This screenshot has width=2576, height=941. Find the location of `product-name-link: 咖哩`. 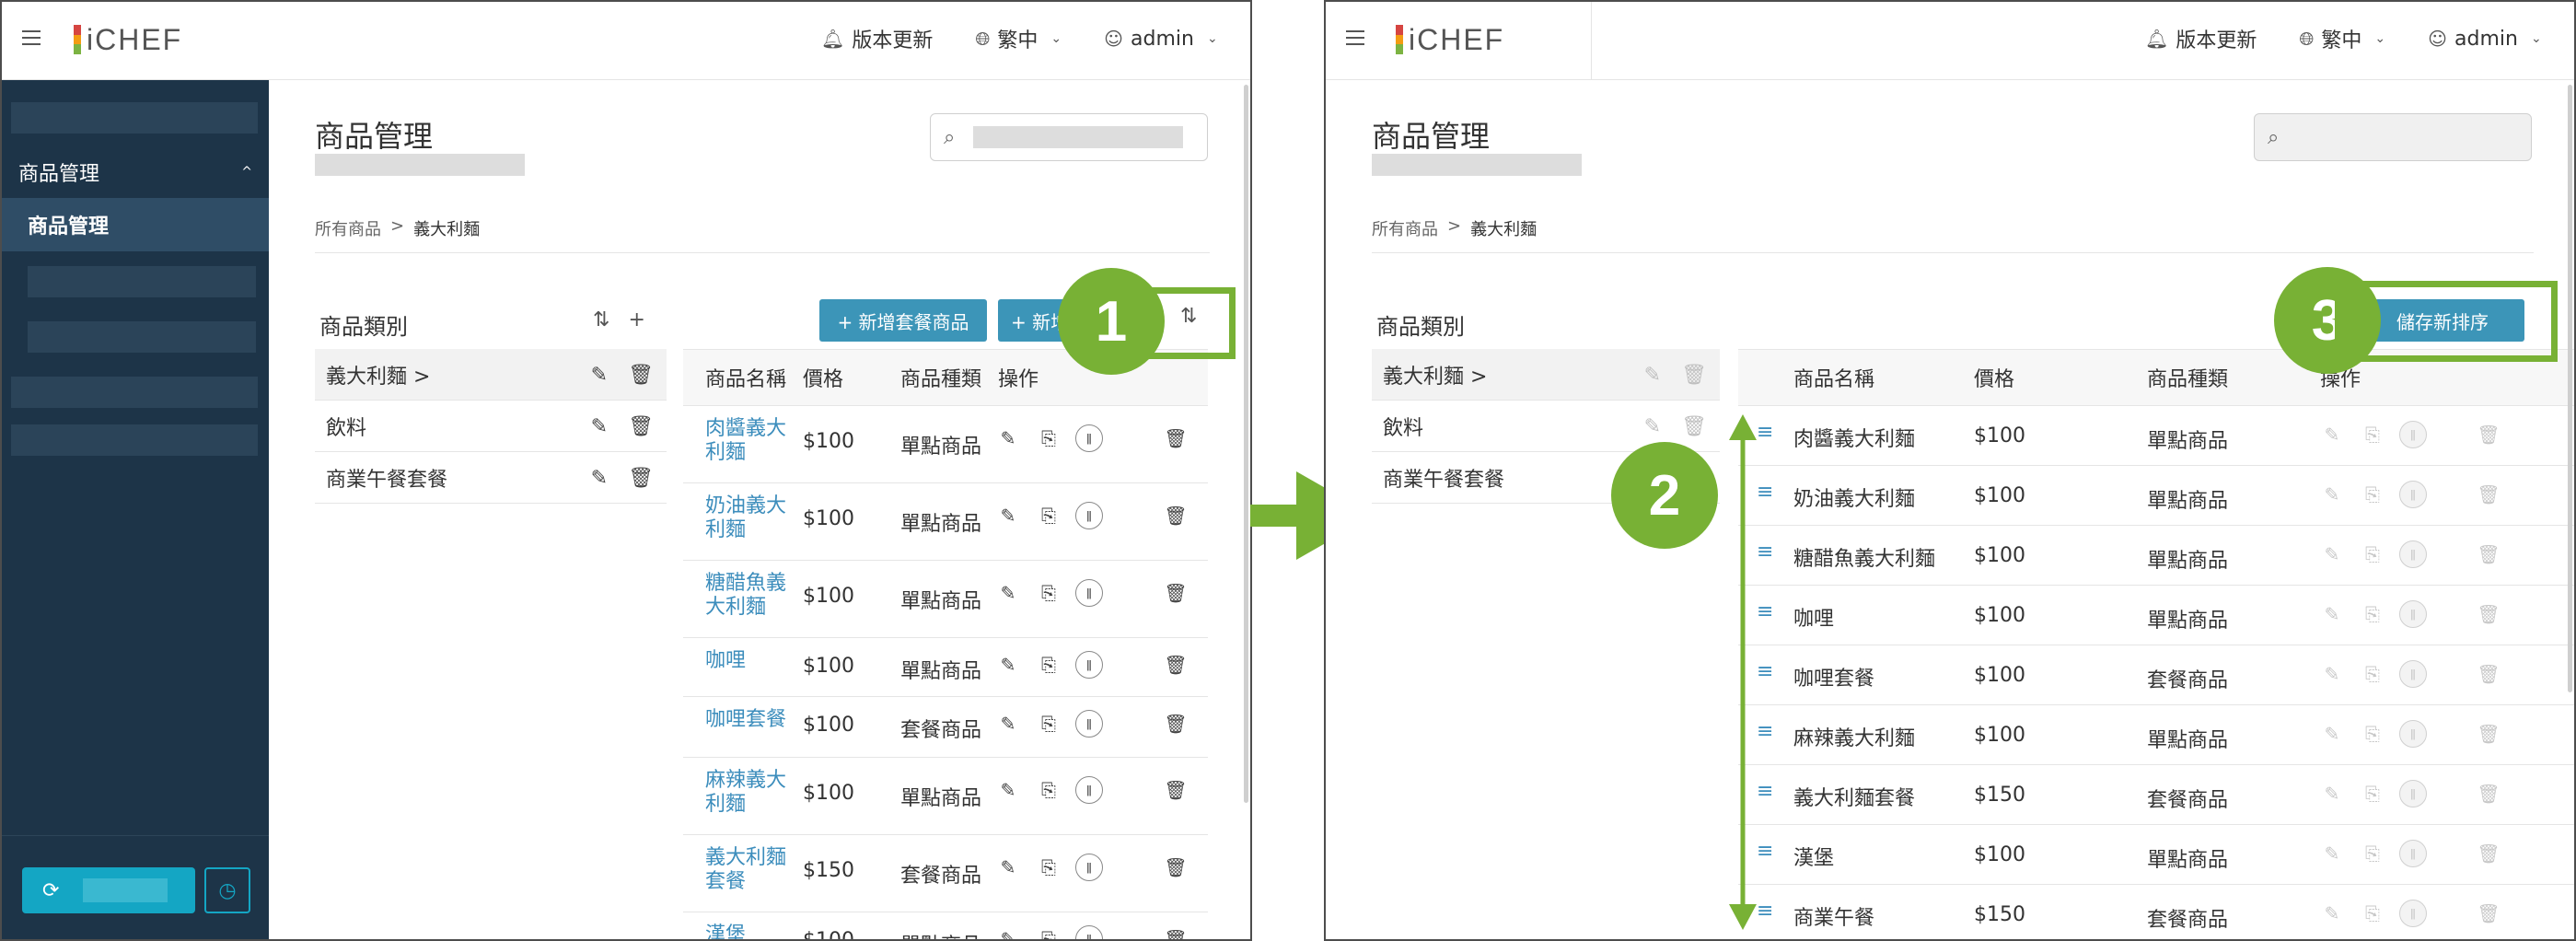

product-name-link: 咖哩 is located at coordinates (749, 661).